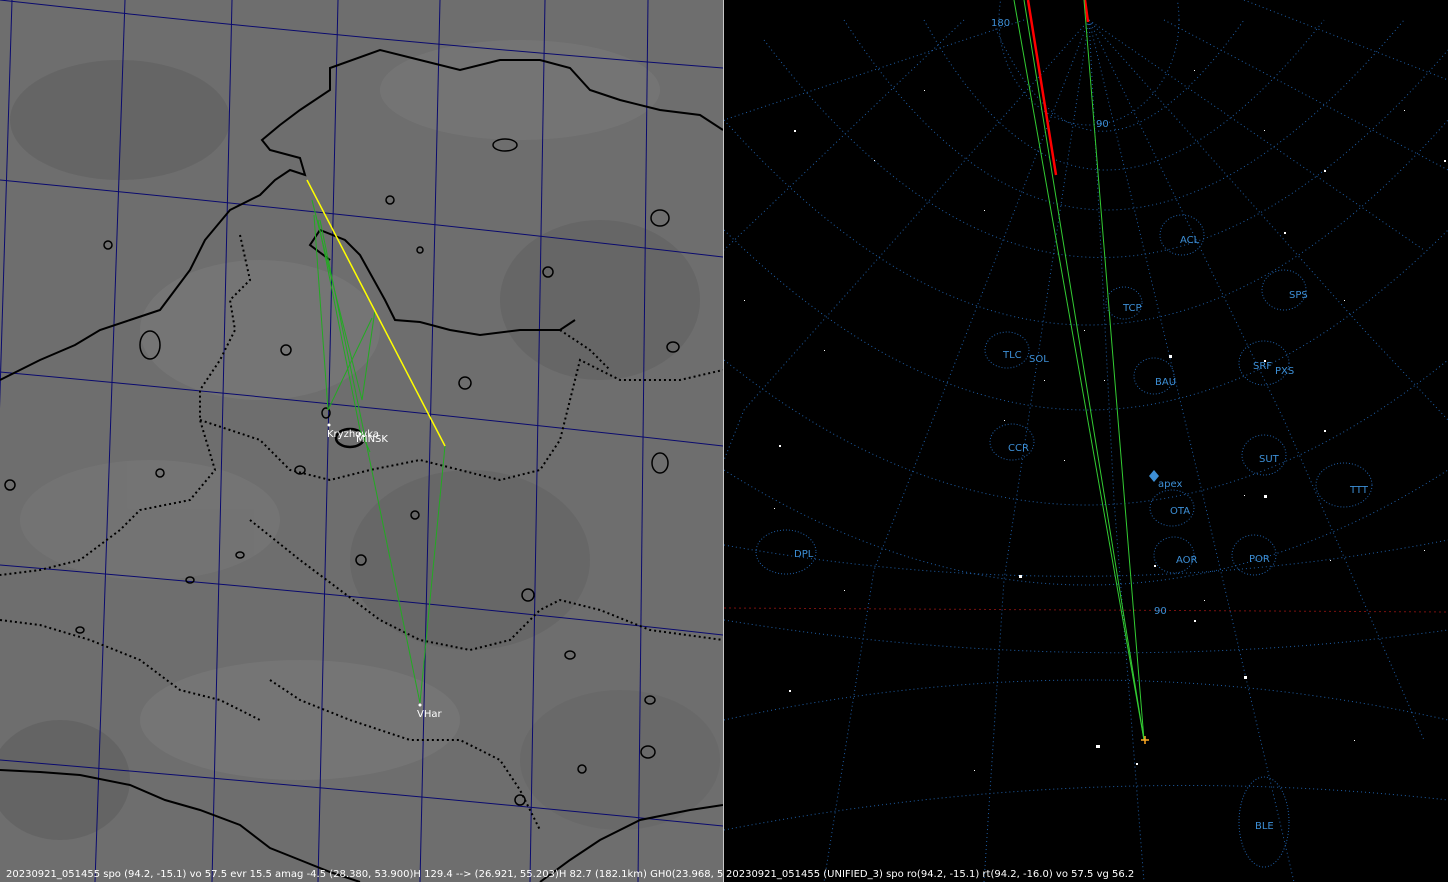  Describe the element at coordinates (1160, 611) in the screenshot. I see `grid-label-90-bottom: 90` at that location.